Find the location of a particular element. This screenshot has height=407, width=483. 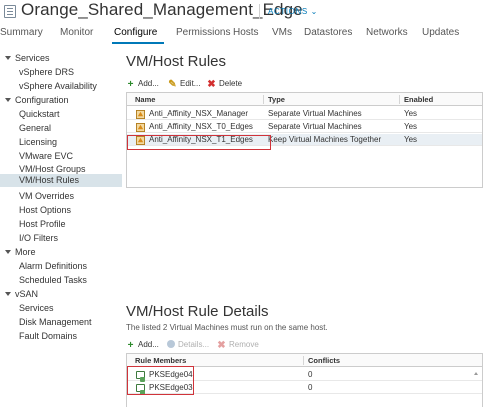

column-header-enabled: Enabled is located at coordinates (416, 99).